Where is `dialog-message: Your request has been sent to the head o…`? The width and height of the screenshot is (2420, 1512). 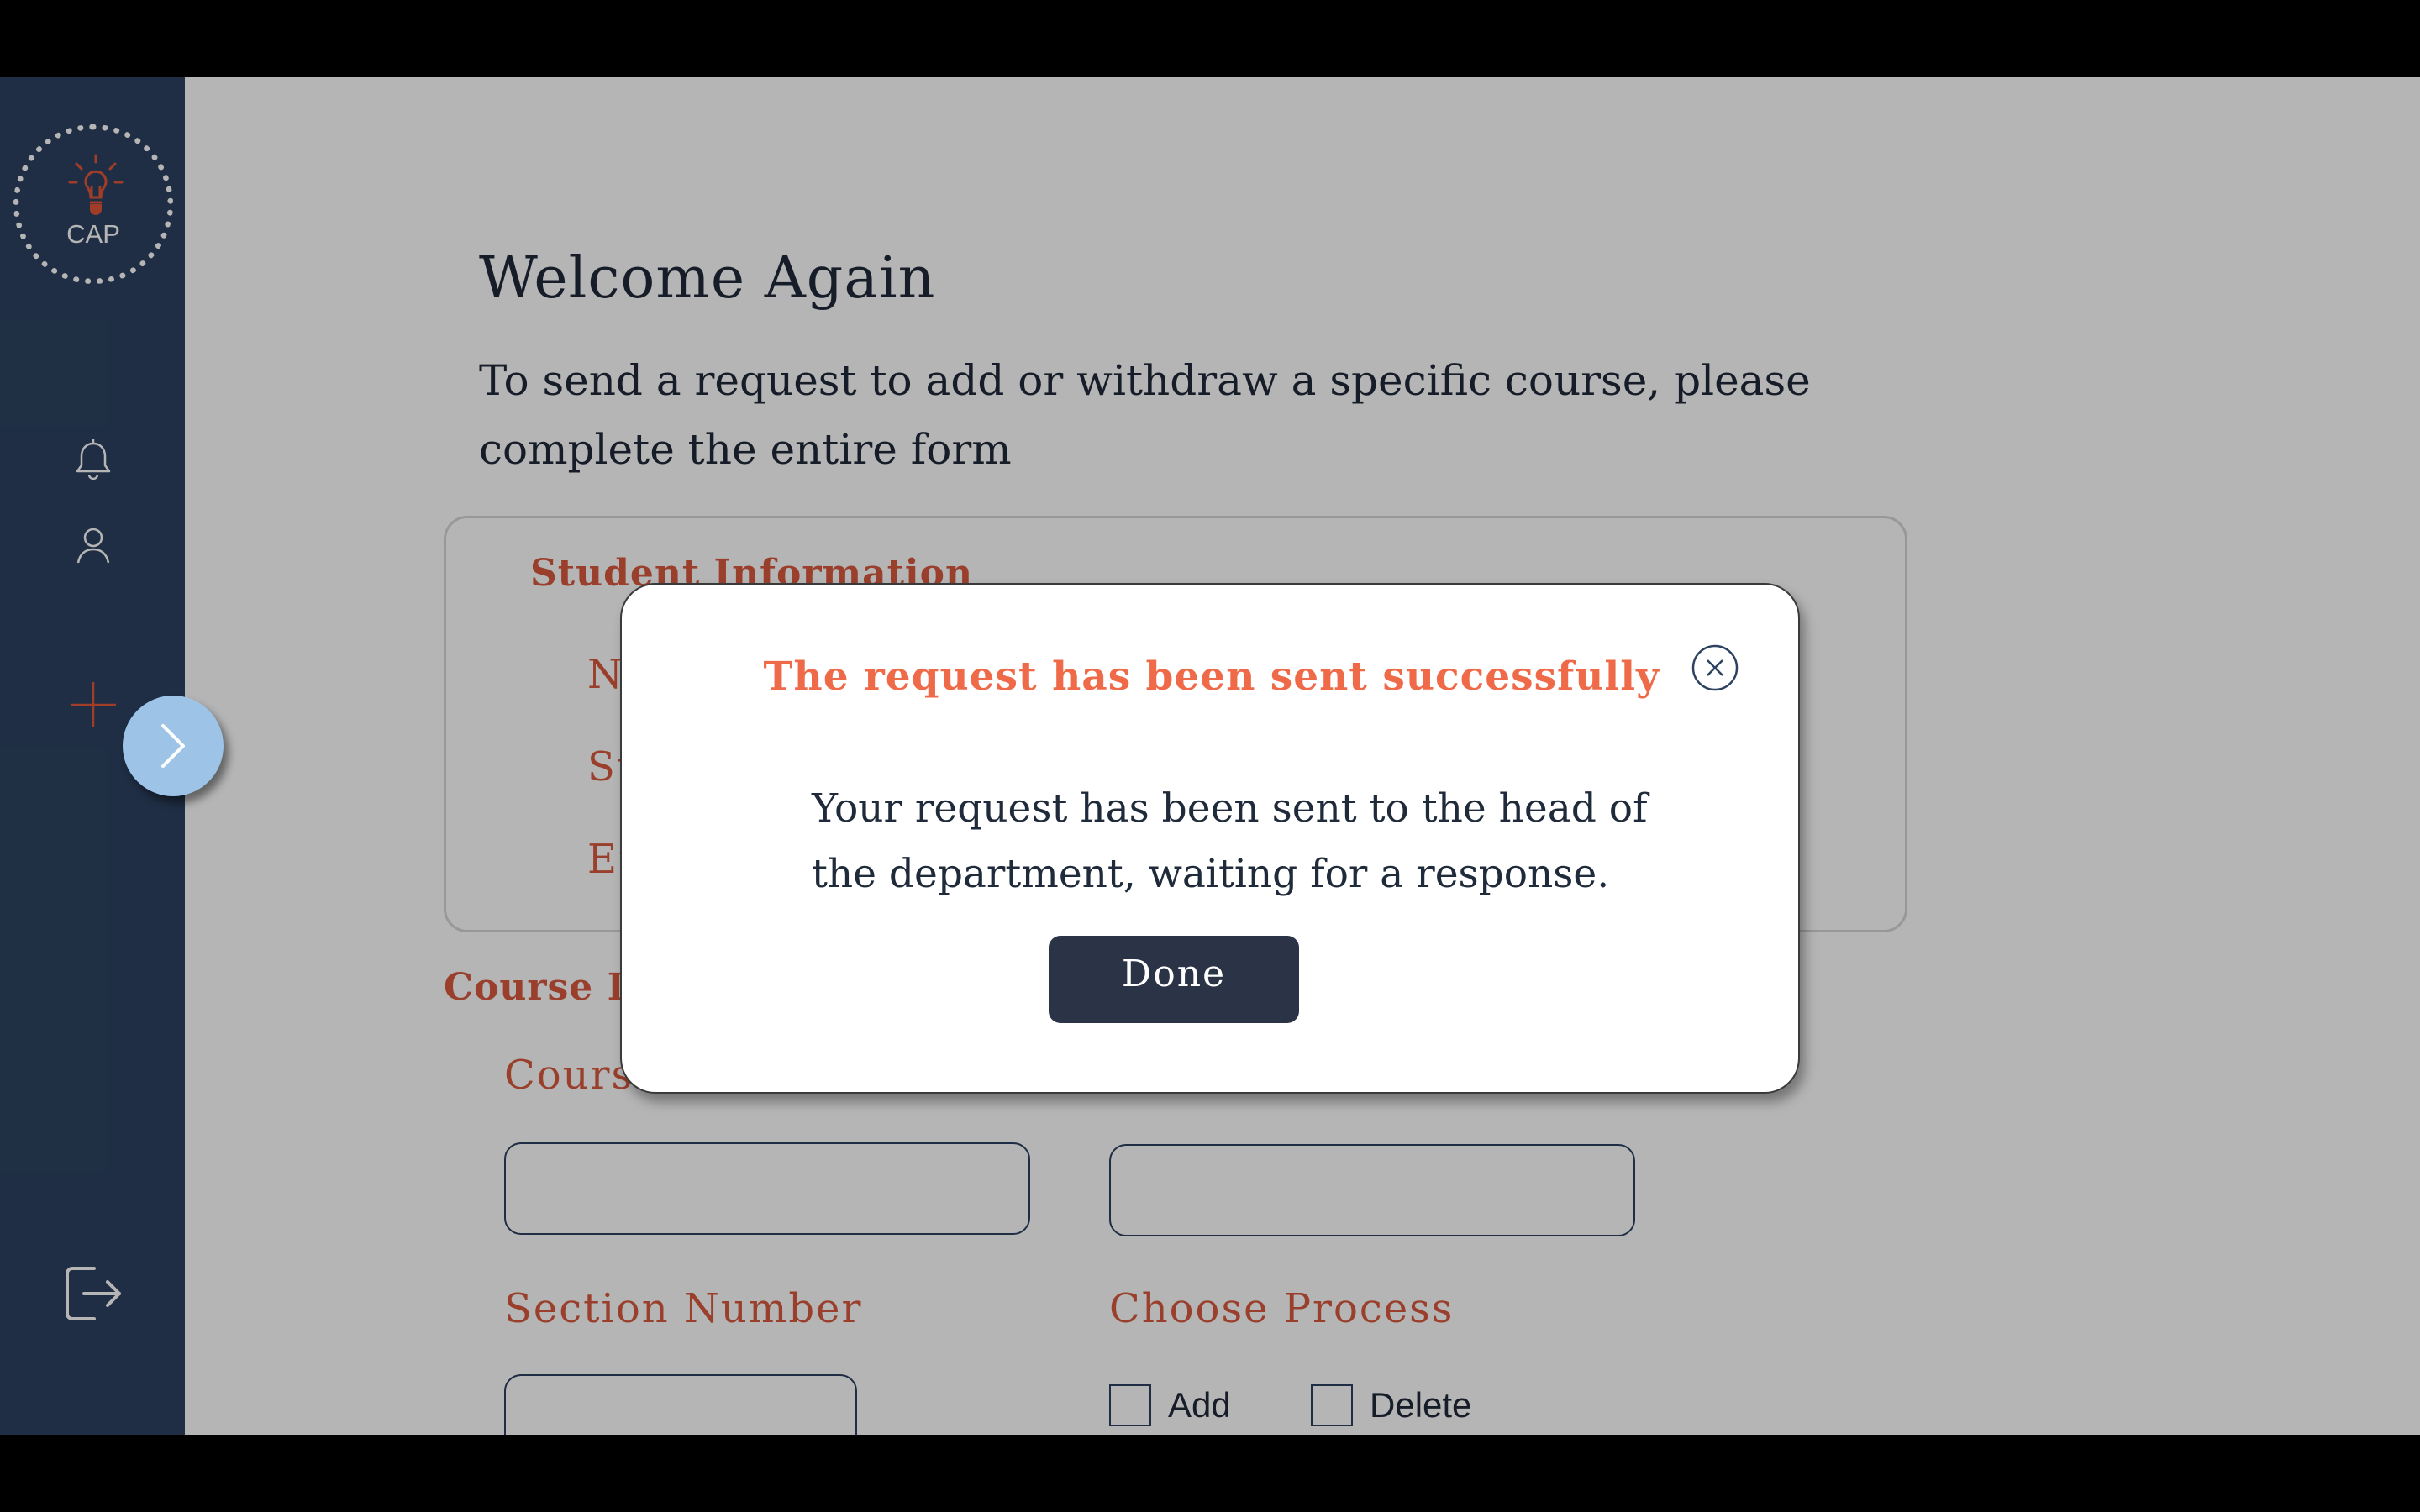 dialog-message: Your request has been sent to the head o… is located at coordinates (1230, 841).